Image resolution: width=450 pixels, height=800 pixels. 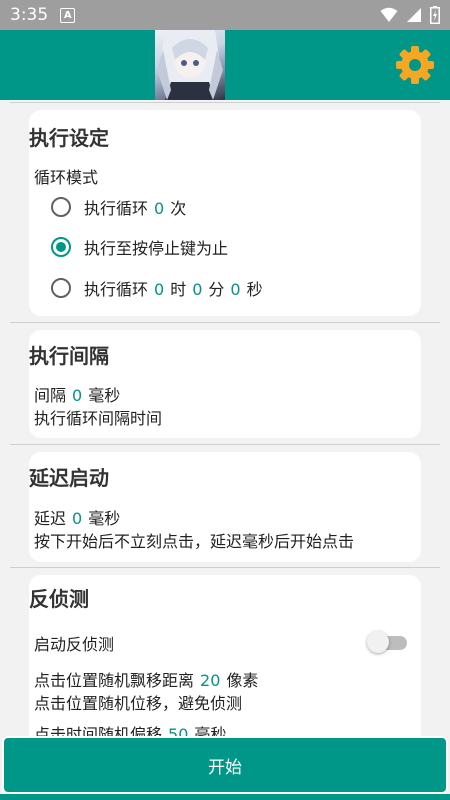 I want to click on time-offset-setting: 点击时间随机偏移 50 毫秒, so click(x=130, y=728).